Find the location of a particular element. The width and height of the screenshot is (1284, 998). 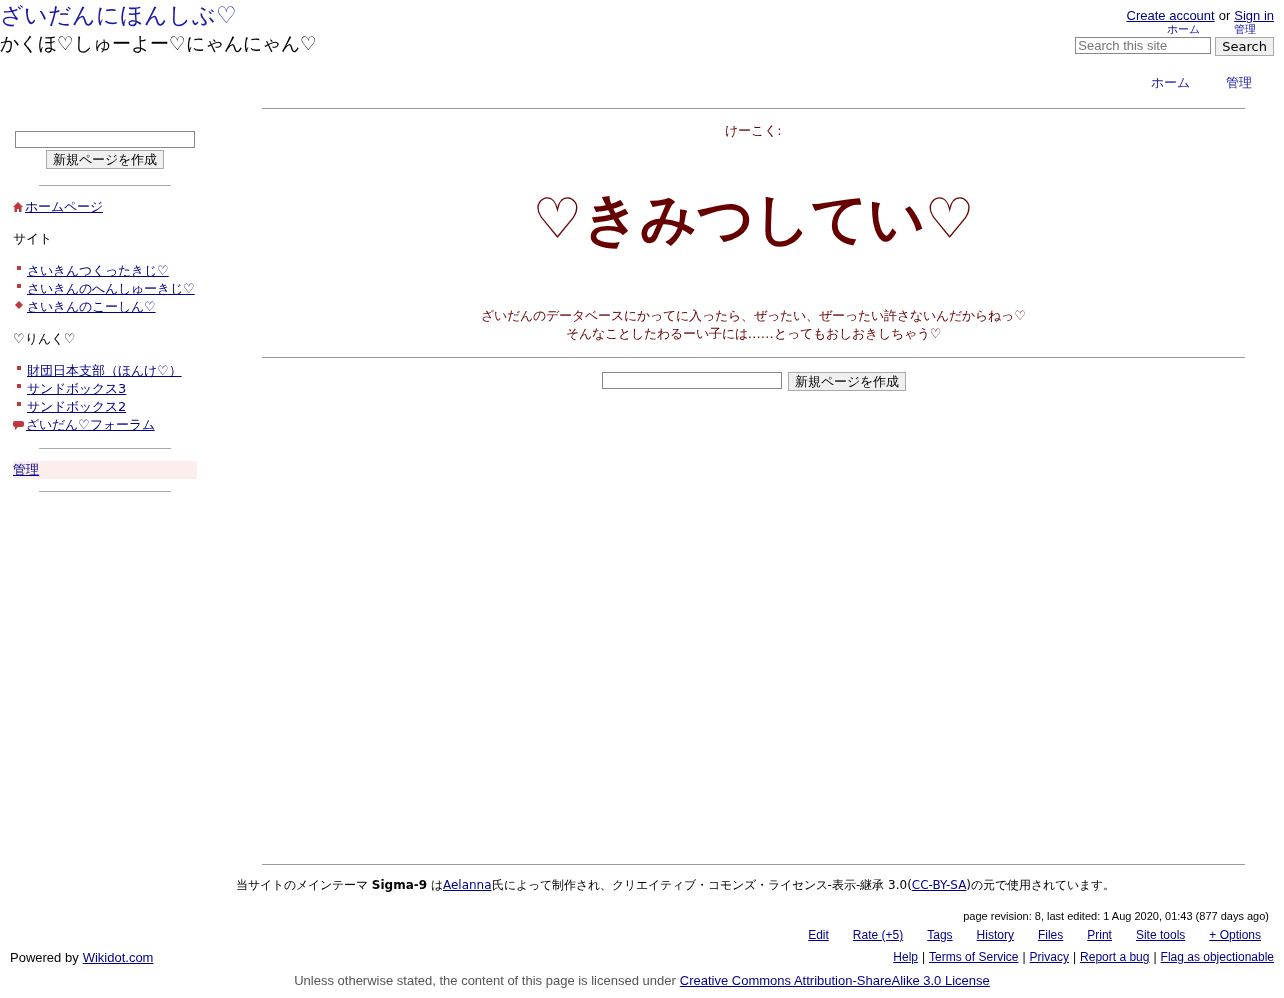

diamond-icon is located at coordinates (19, 305).